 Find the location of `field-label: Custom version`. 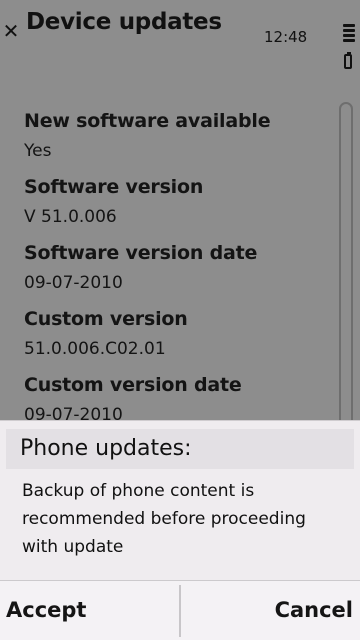

field-label: Custom version is located at coordinates (106, 319).